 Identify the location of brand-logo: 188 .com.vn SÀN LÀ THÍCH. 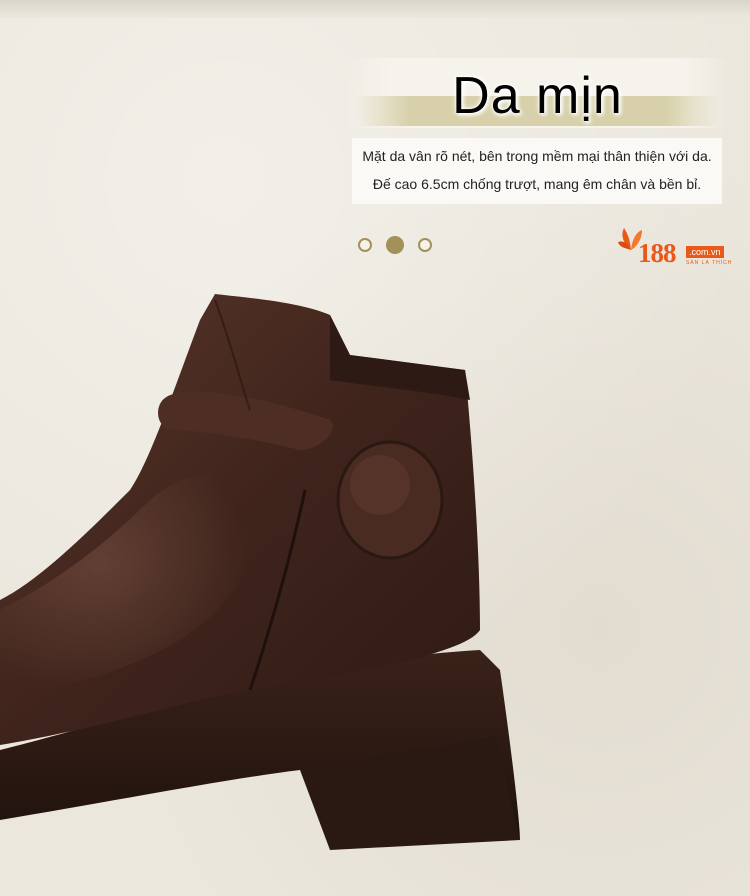
(675, 246).